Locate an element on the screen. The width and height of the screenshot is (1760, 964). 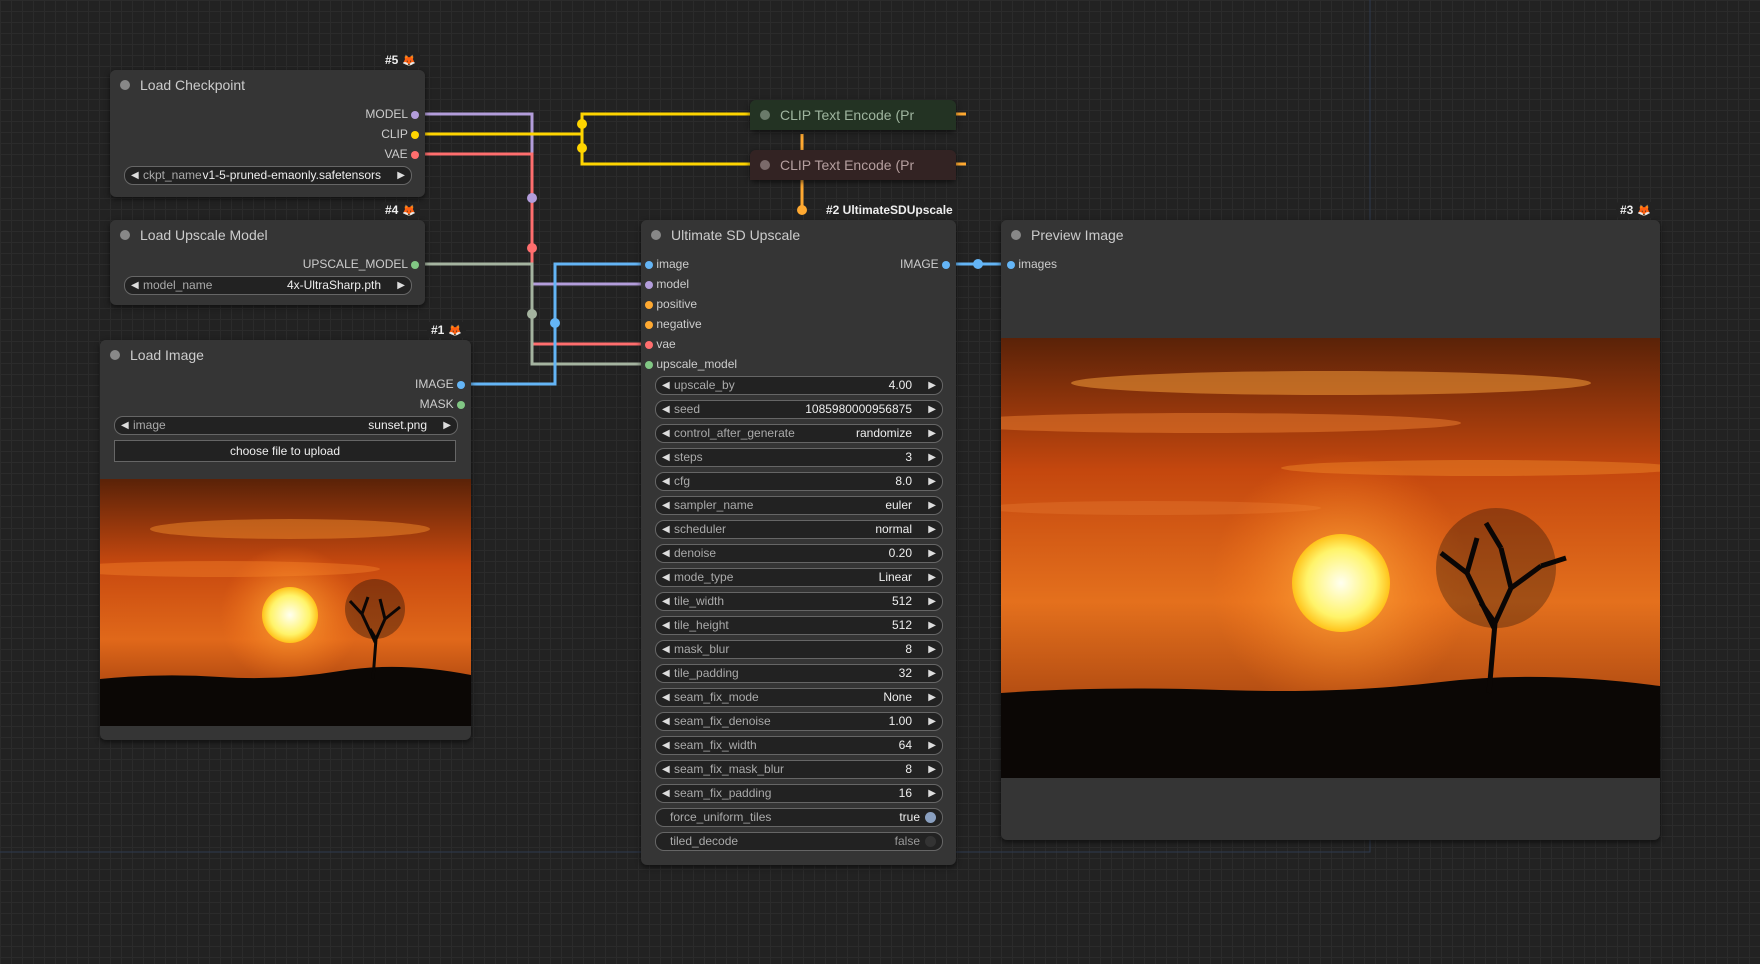
toggle-tiled-decode: tiled_decode false is located at coordinates (799, 841).